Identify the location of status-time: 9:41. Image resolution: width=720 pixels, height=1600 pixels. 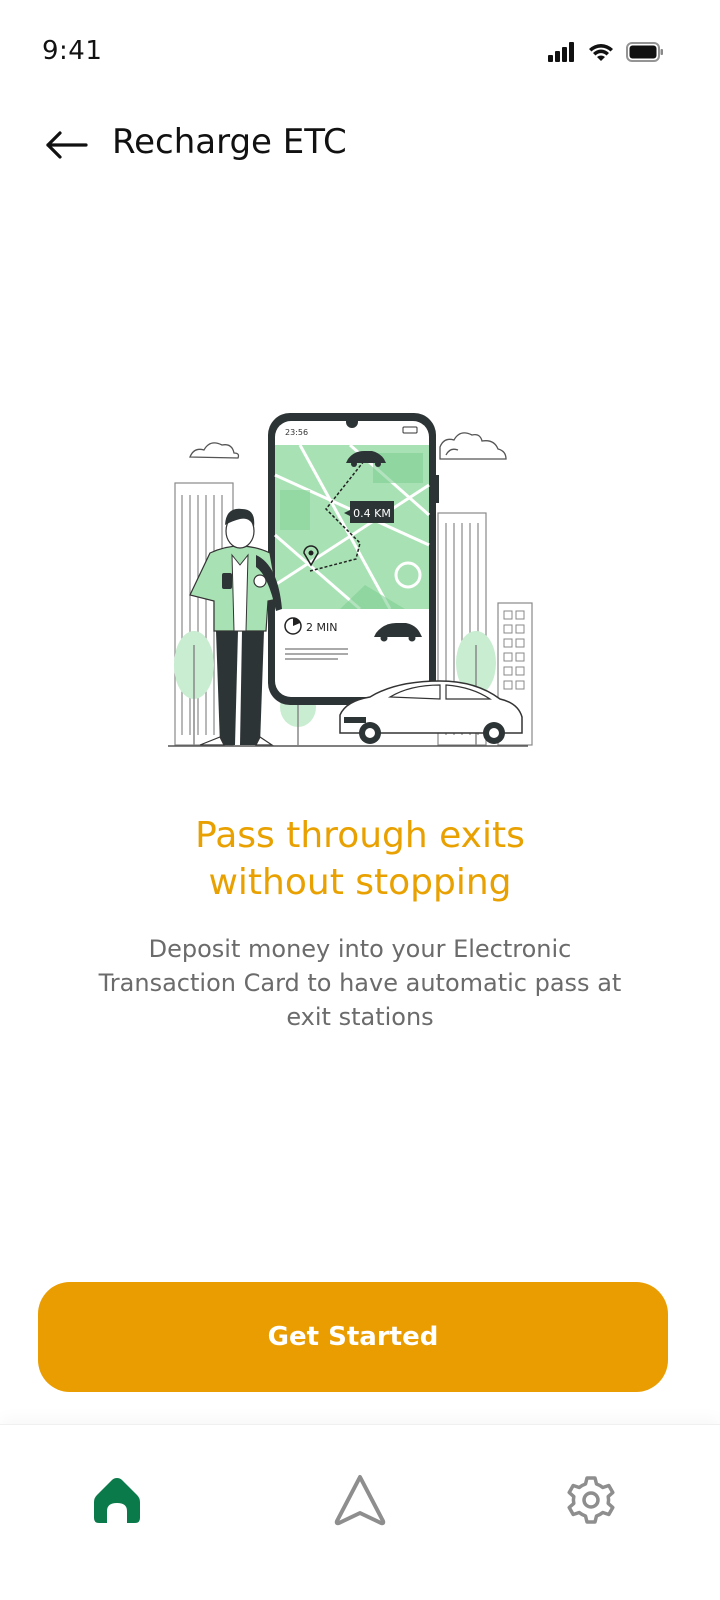
(72, 51).